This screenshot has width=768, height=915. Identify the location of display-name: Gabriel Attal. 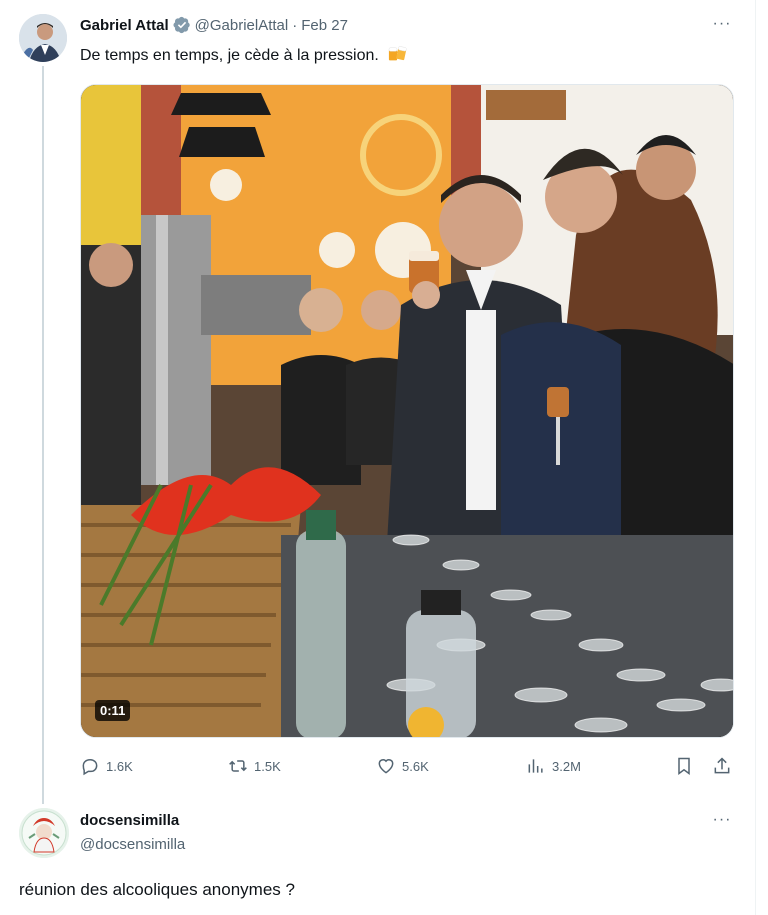
(124, 25).